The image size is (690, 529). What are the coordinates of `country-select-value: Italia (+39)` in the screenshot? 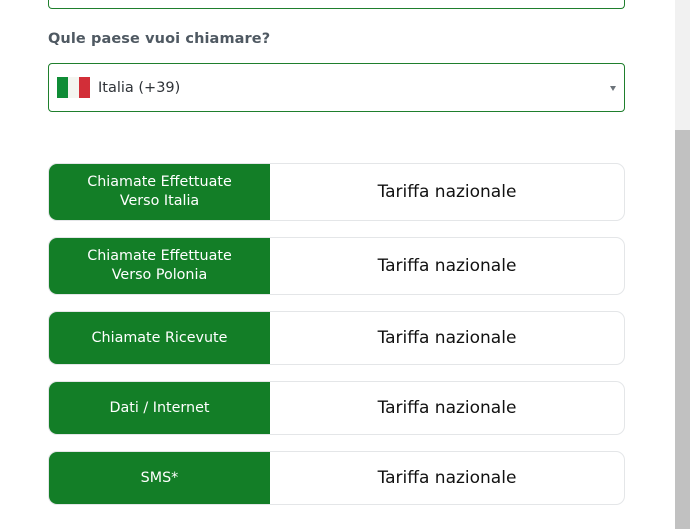 It's located at (139, 87).